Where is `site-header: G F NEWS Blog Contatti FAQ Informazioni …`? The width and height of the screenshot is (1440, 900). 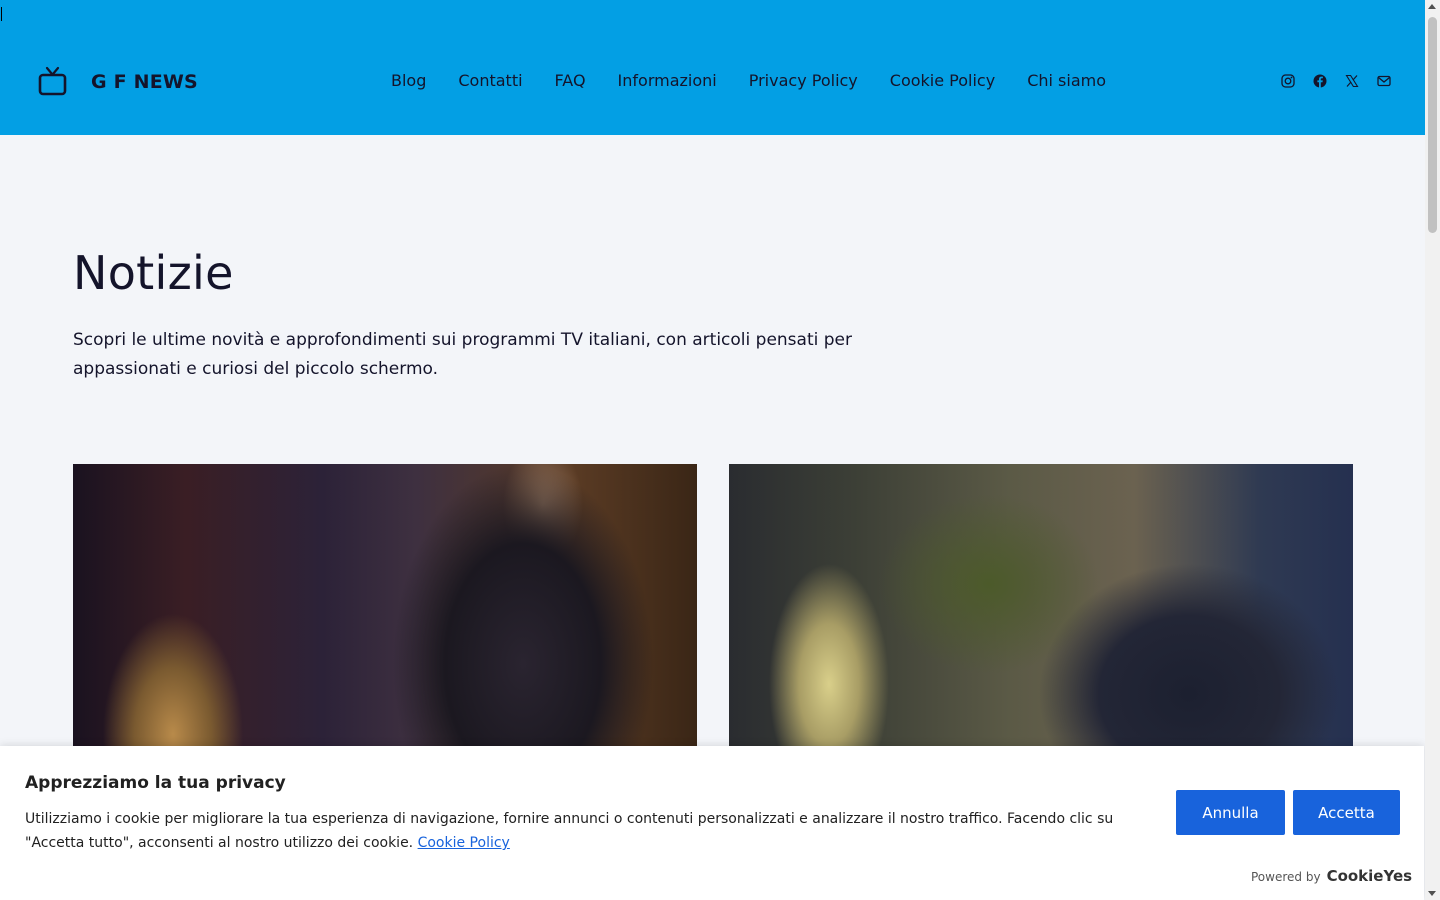 site-header: G F NEWS Blog Contatti FAQ Informazioni … is located at coordinates (712, 67).